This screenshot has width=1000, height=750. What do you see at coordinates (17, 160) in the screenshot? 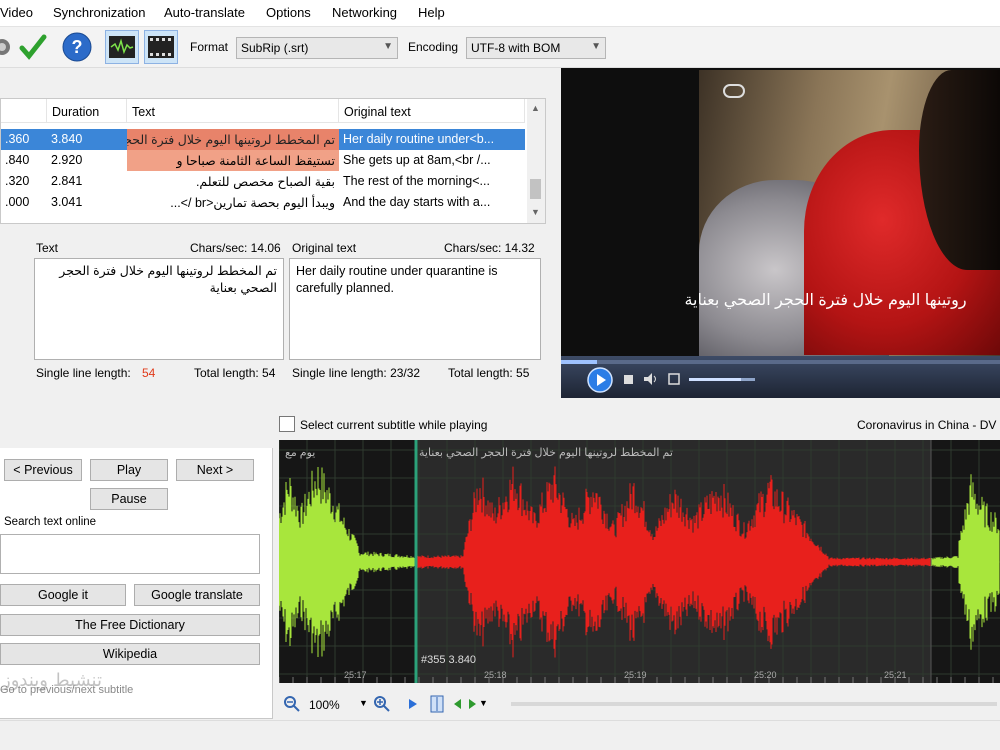
I see `cell-start: .840` at bounding box center [17, 160].